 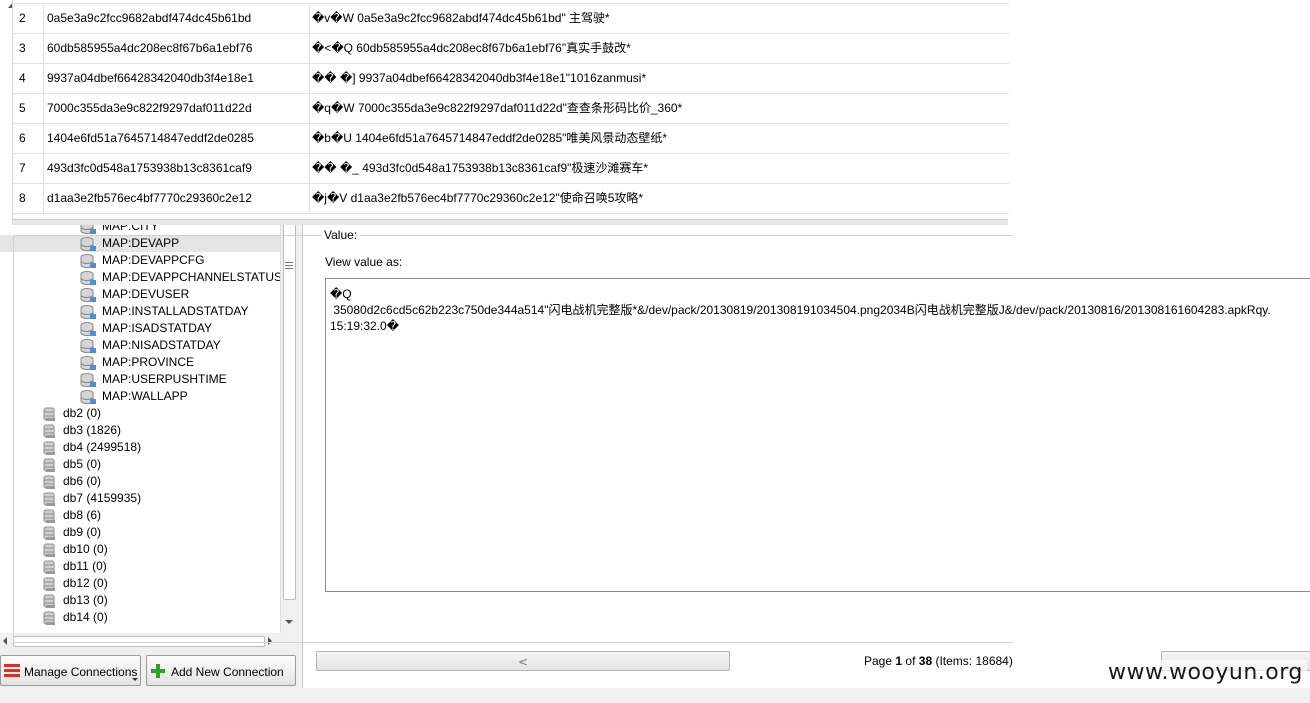 I want to click on value-legend: Value:, so click(x=341, y=235).